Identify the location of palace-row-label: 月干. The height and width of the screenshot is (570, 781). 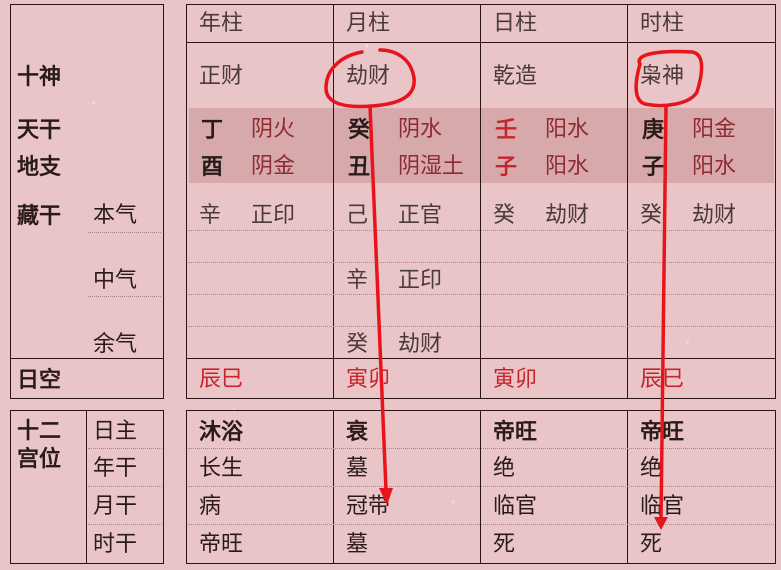
(115, 506).